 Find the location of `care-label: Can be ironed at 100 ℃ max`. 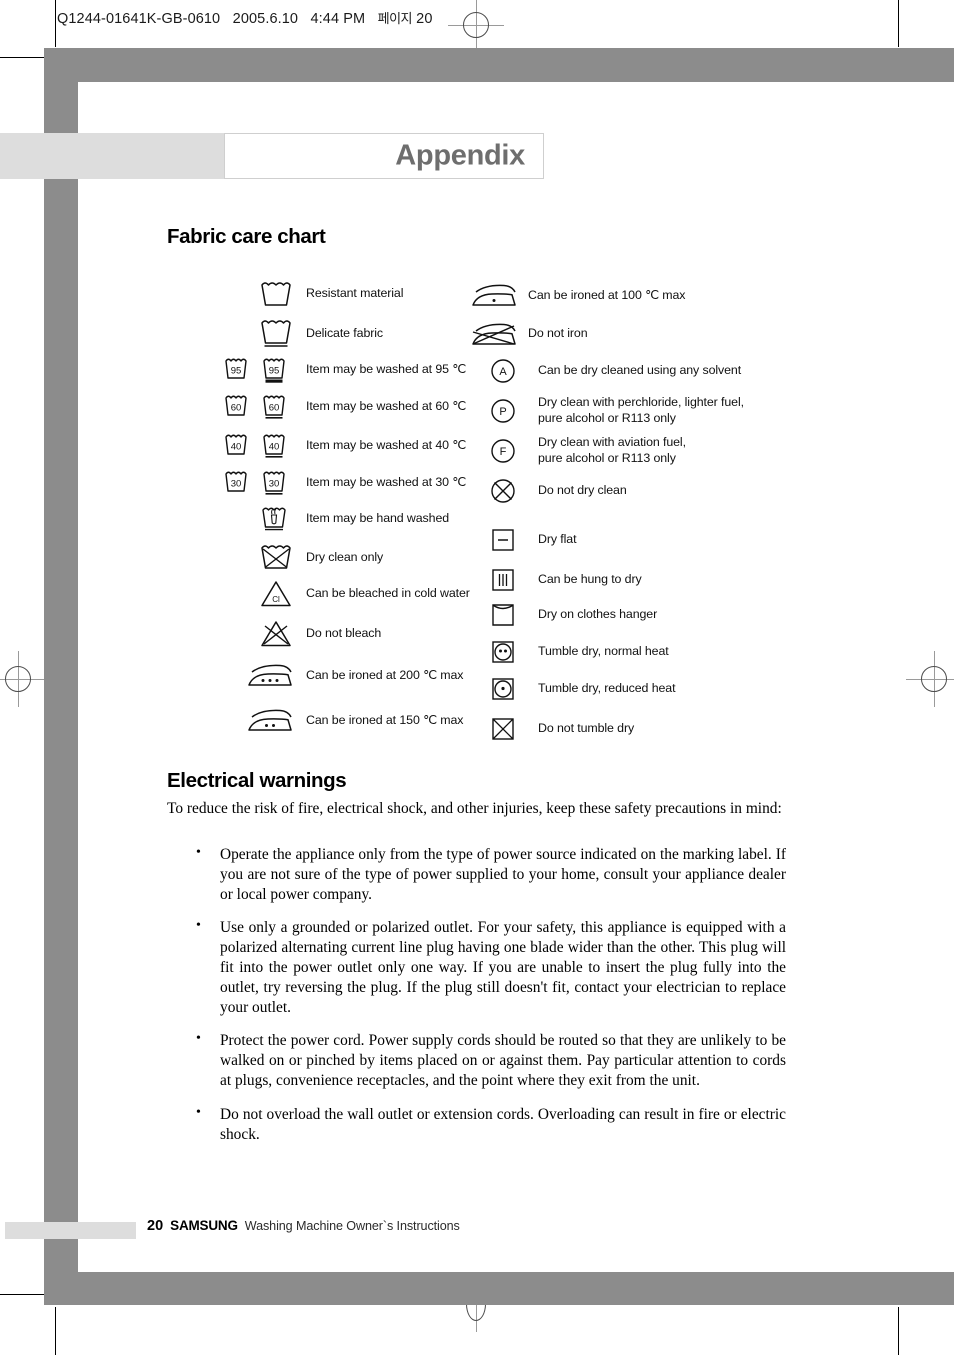

care-label: Can be ironed at 100 ℃ max is located at coordinates (607, 295).